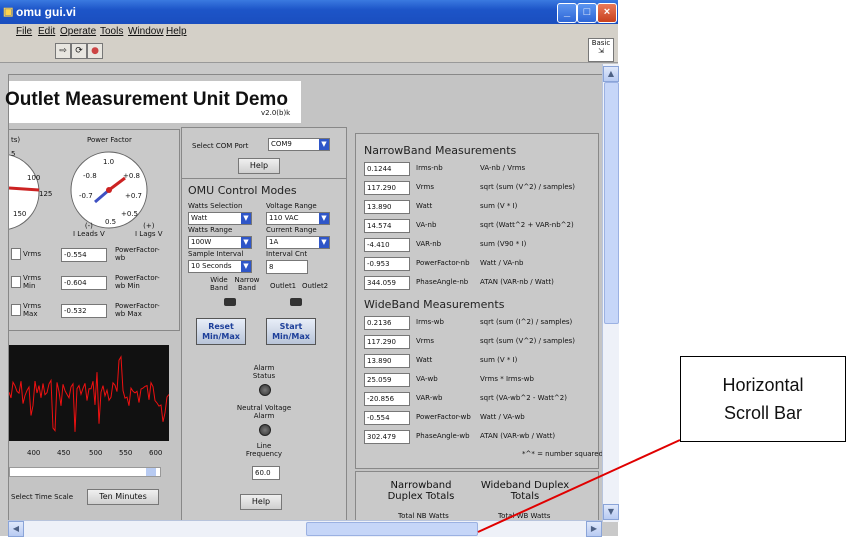 The width and height of the screenshot is (846, 537). I want to click on callout-line, so click(579, 486).